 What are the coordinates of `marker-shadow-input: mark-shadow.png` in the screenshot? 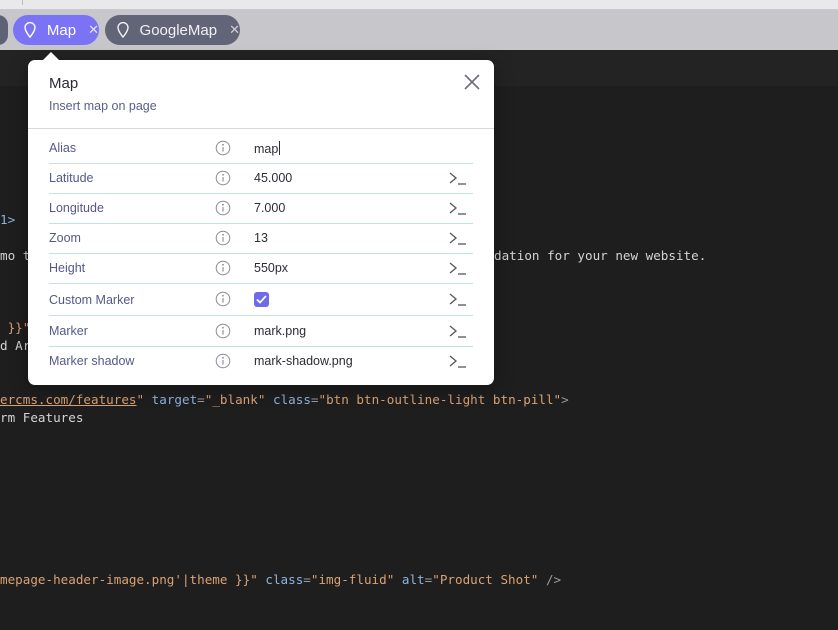 It's located at (303, 361).